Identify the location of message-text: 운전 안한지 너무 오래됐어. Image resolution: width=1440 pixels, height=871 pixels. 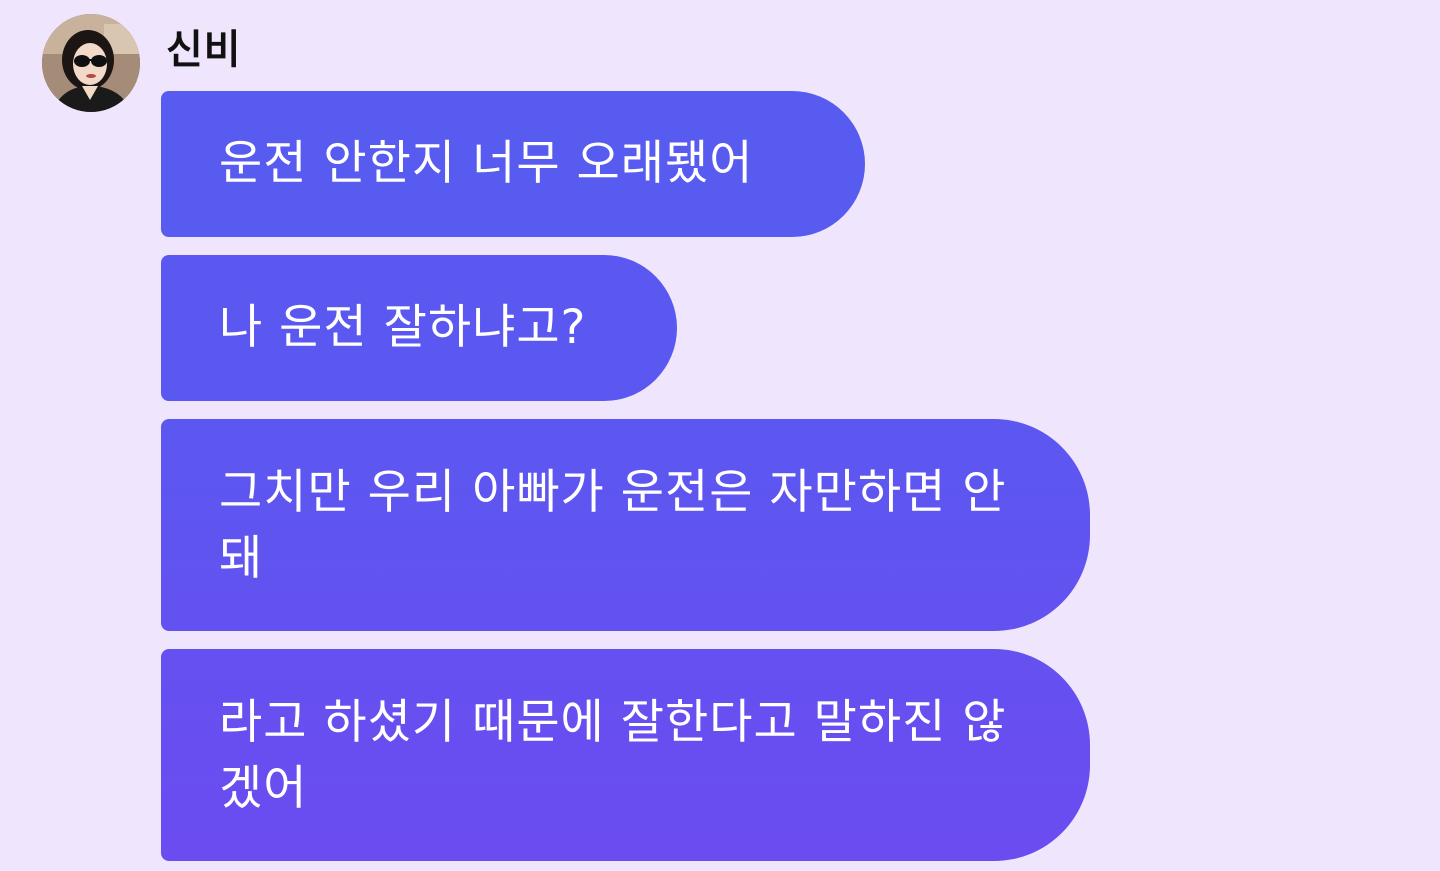
(486, 163).